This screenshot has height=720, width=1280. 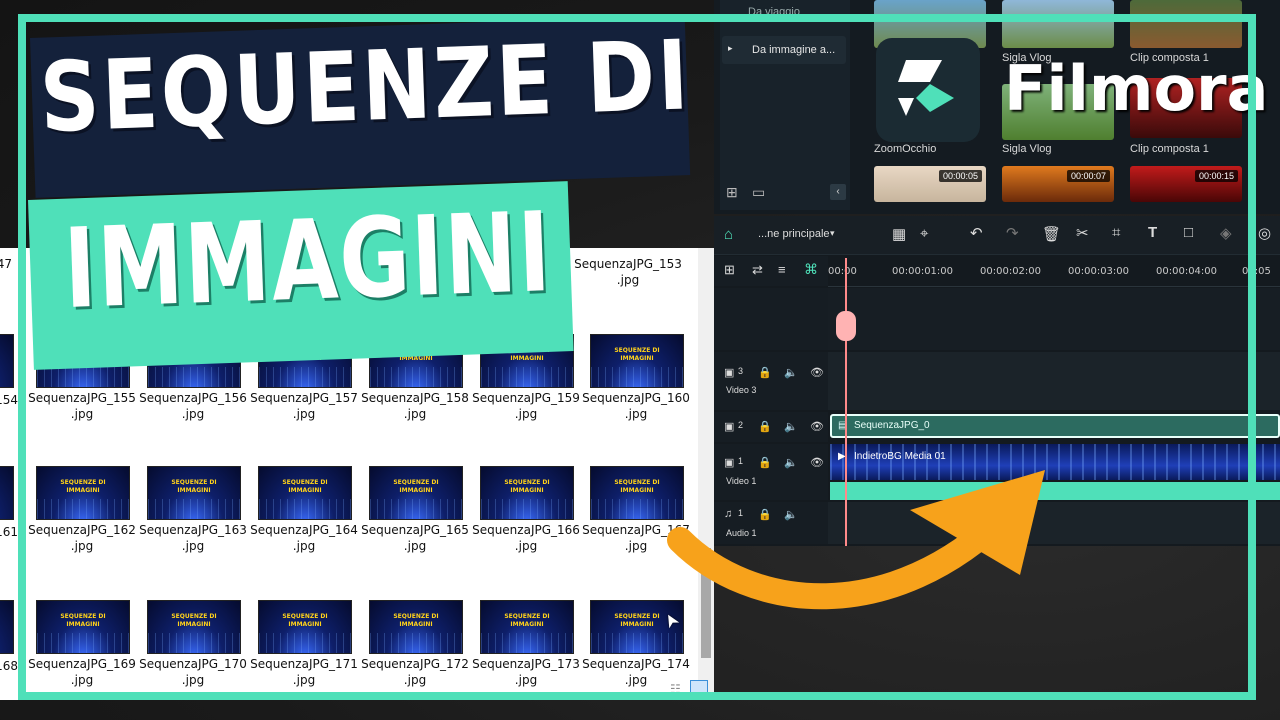 What do you see at coordinates (9, 532) in the screenshot?
I see `file-name-partial: 161` at bounding box center [9, 532].